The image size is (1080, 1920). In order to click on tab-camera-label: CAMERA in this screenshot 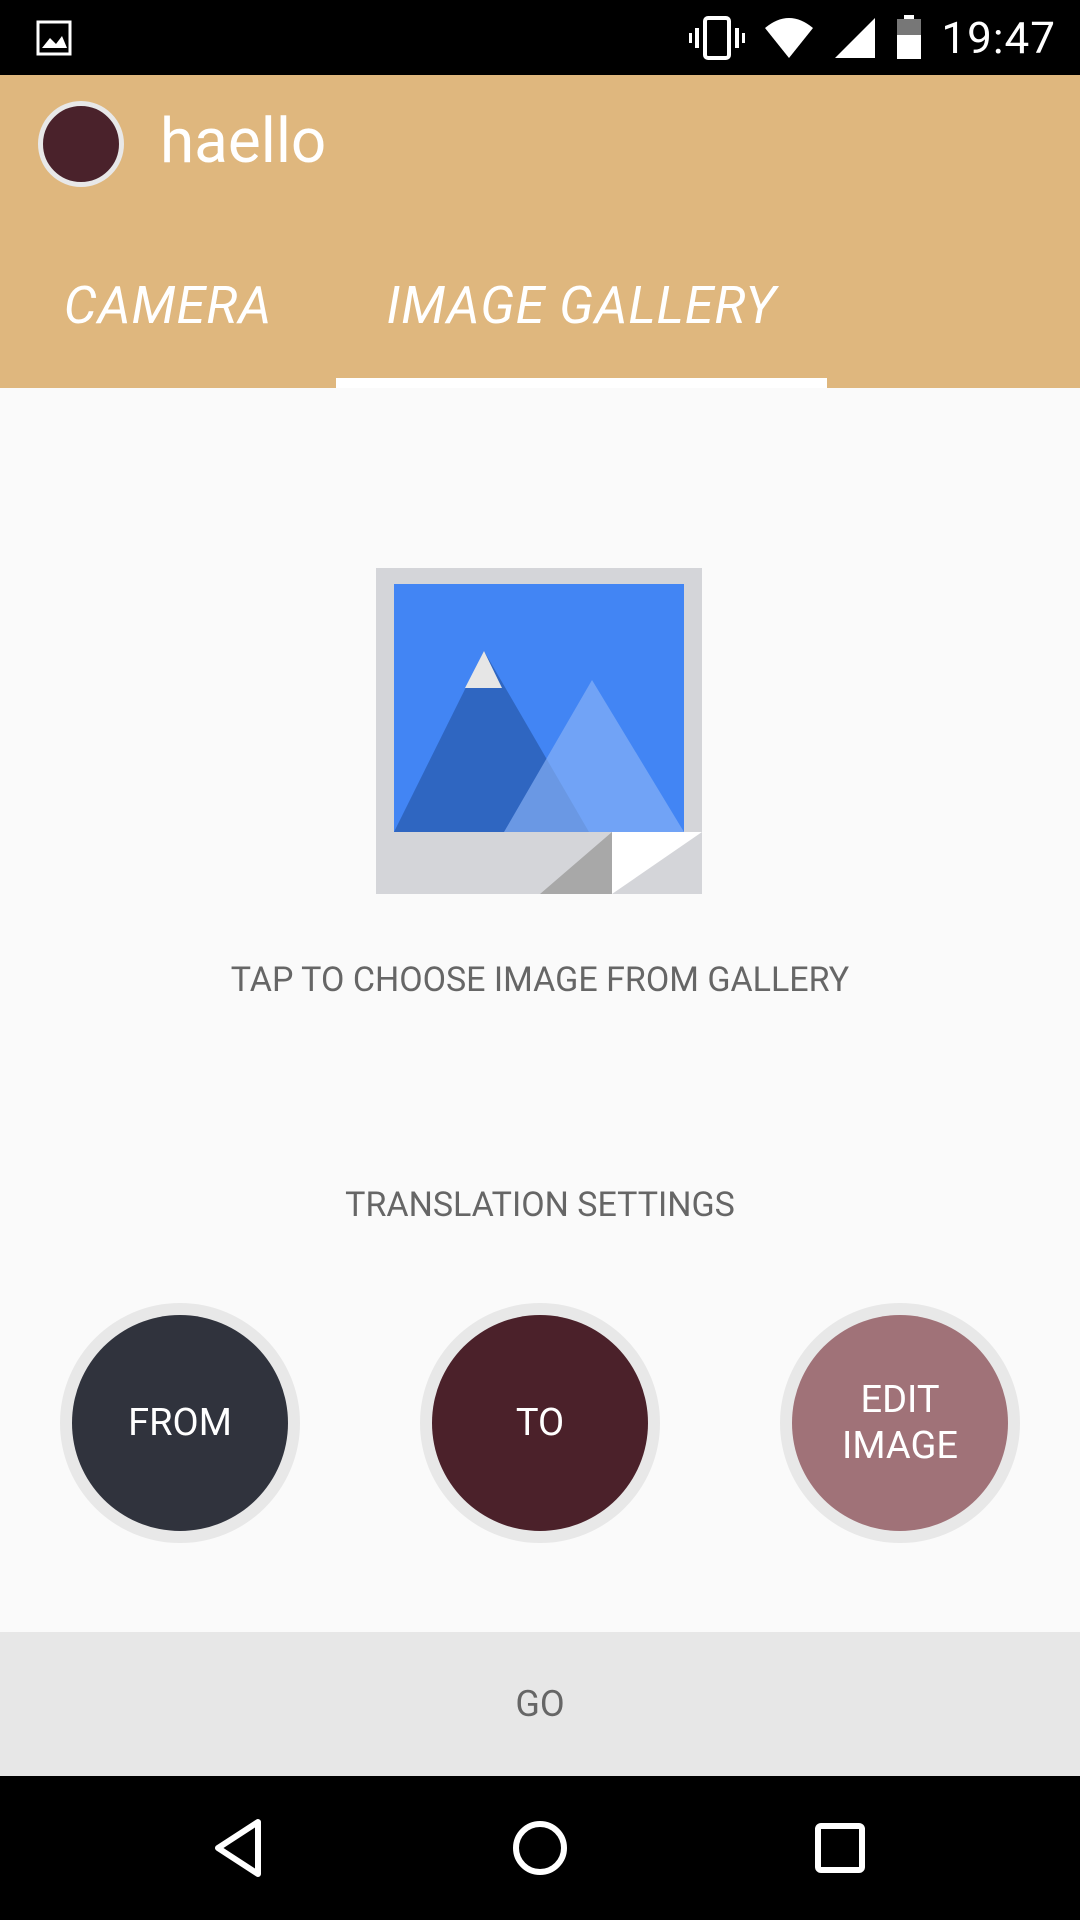, I will do `click(168, 305)`.